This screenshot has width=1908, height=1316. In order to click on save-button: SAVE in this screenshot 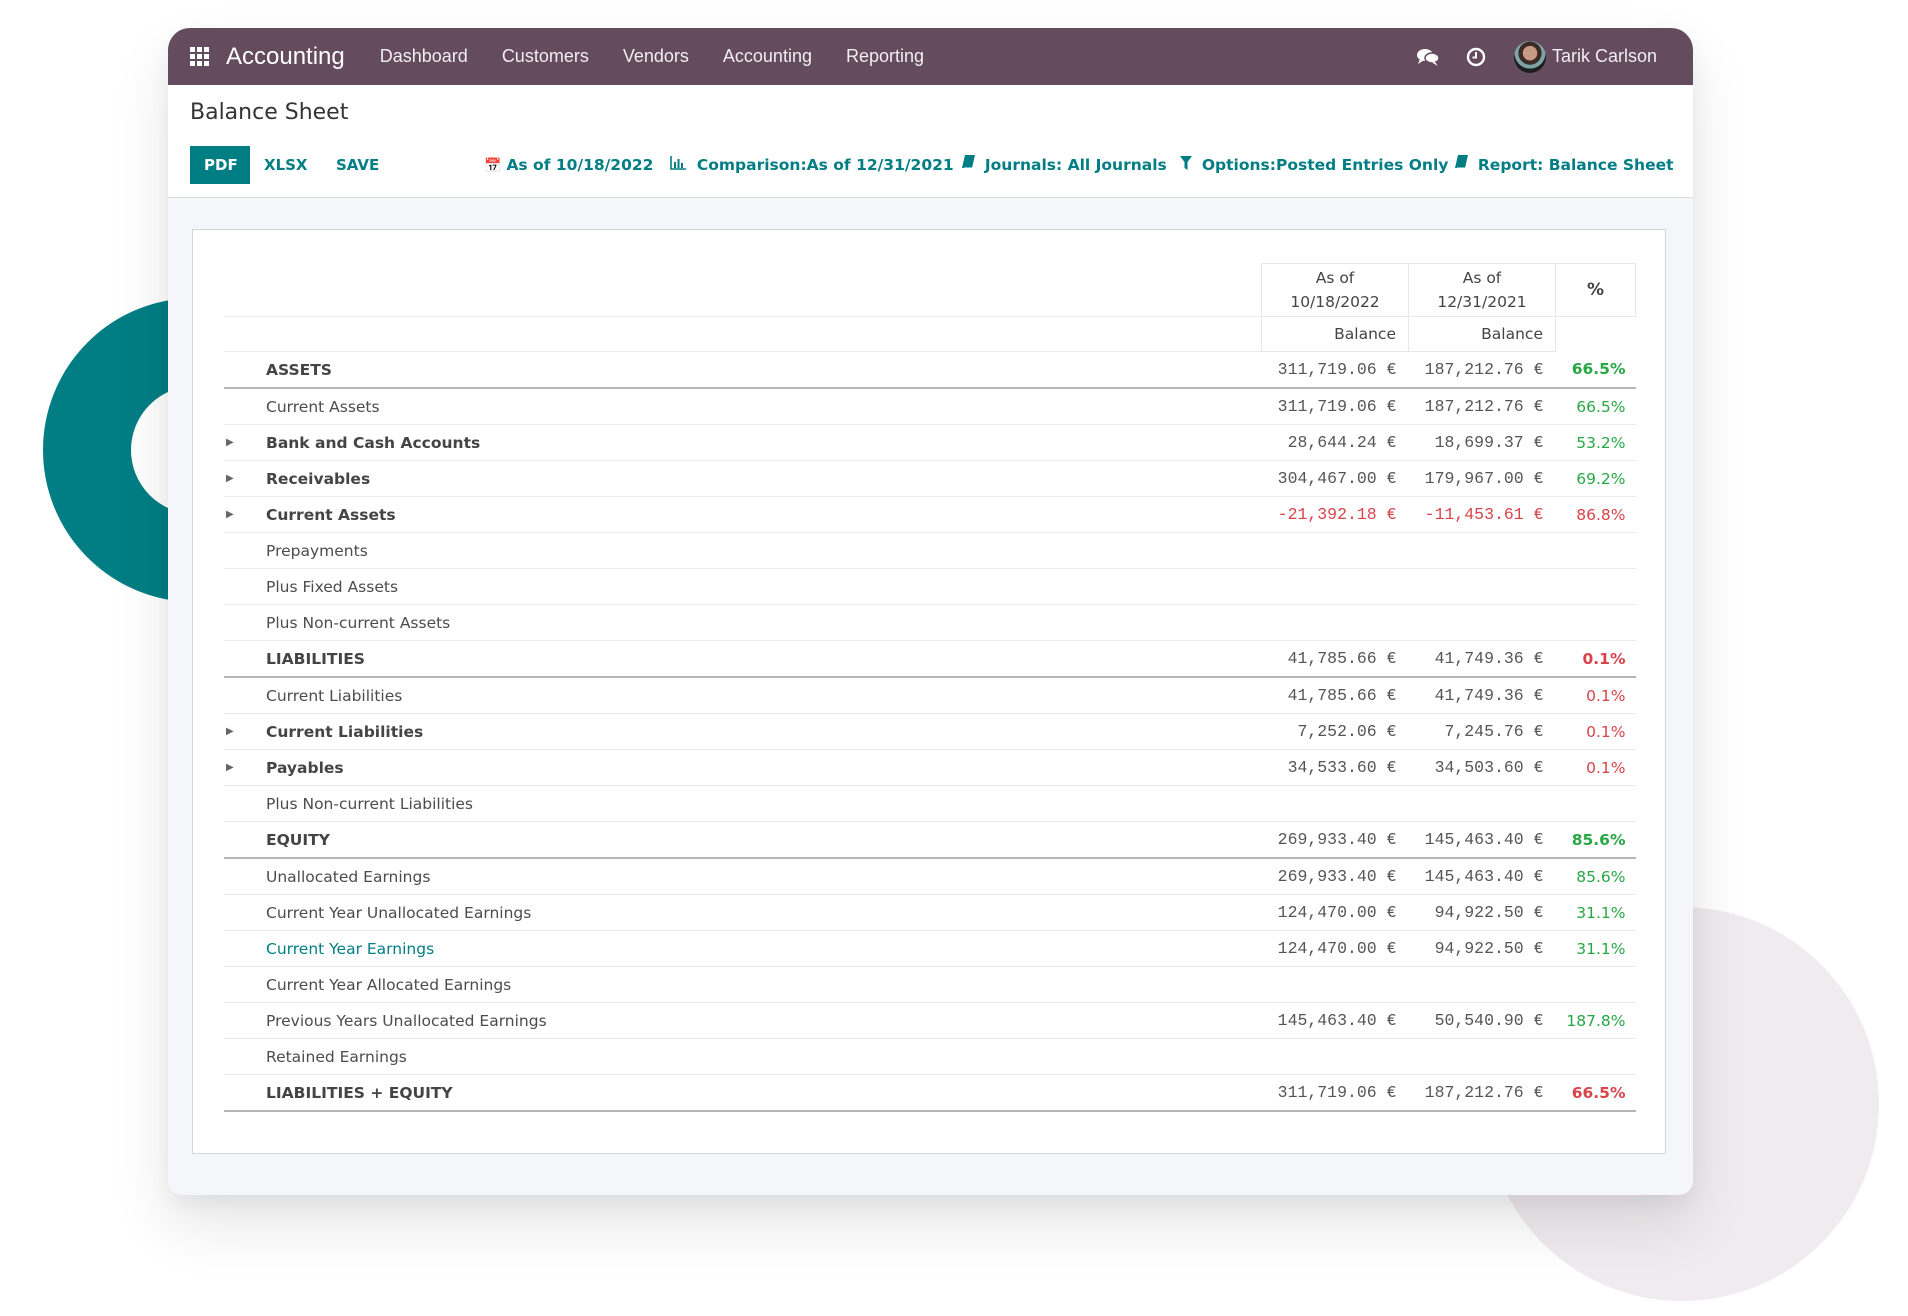, I will do `click(357, 165)`.